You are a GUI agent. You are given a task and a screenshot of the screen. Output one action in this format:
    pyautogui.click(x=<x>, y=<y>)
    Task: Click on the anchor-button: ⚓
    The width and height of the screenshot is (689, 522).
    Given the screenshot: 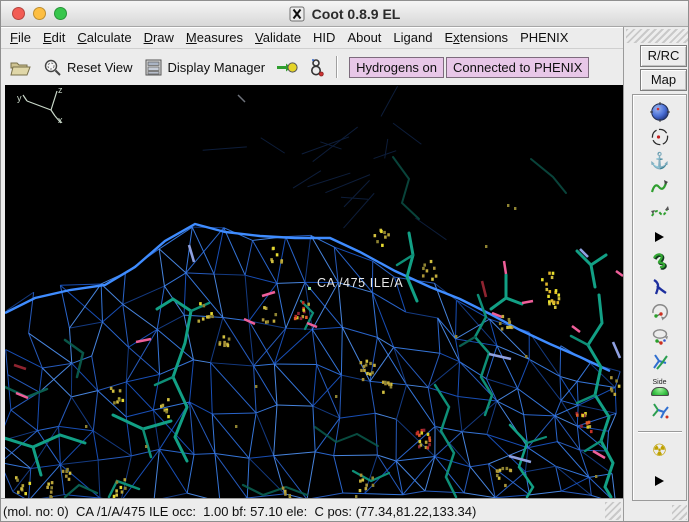 What is the action you would take?
    pyautogui.click(x=660, y=162)
    